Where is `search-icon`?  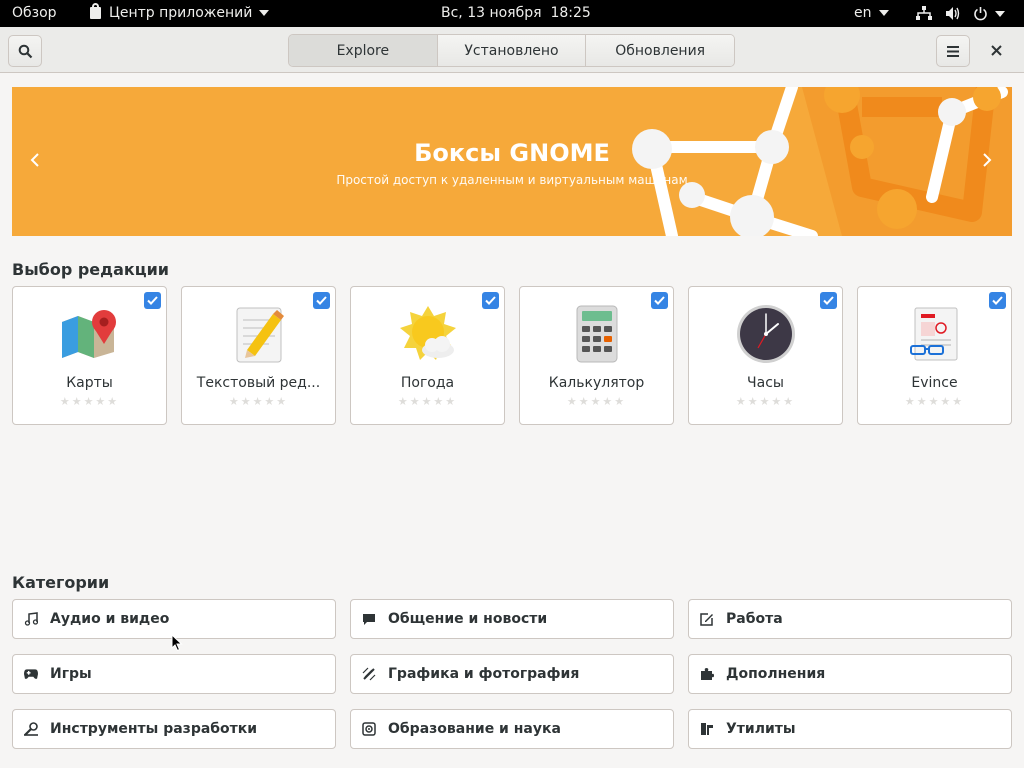 search-icon is located at coordinates (25, 51).